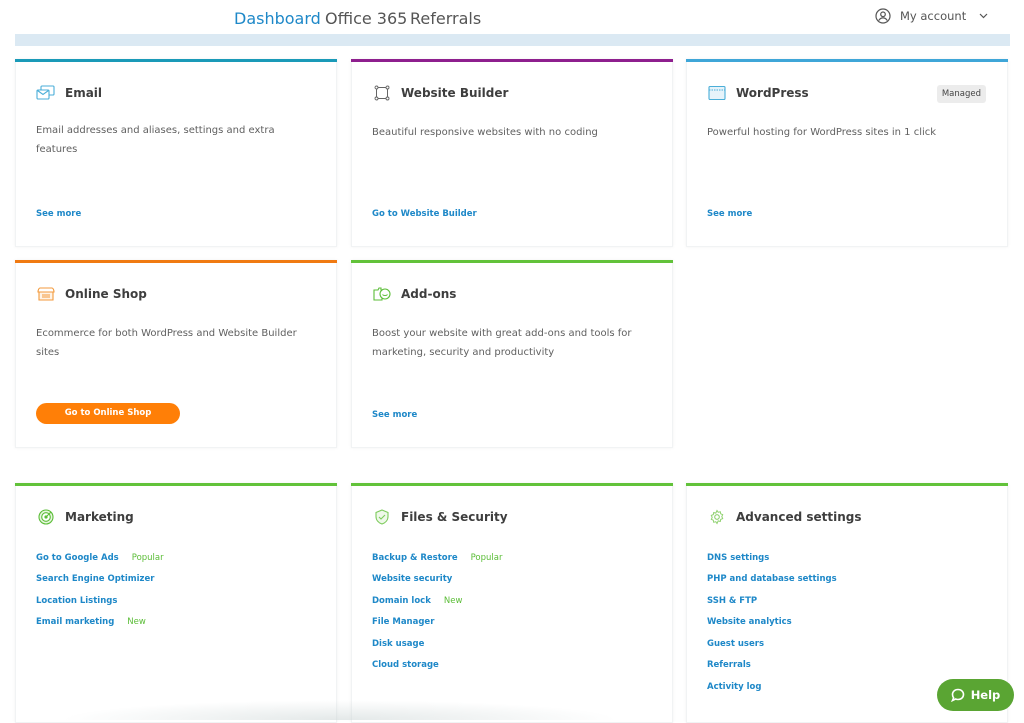 This screenshot has height=723, width=1024. Describe the element at coordinates (883, 16) in the screenshot. I see `user-circle-icon` at that location.